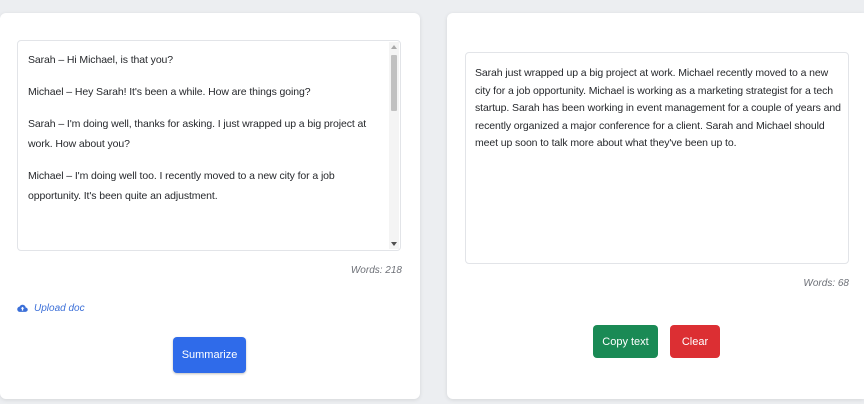 The image size is (864, 404). What do you see at coordinates (394, 145) in the screenshot?
I see `transcript-scrollbar` at bounding box center [394, 145].